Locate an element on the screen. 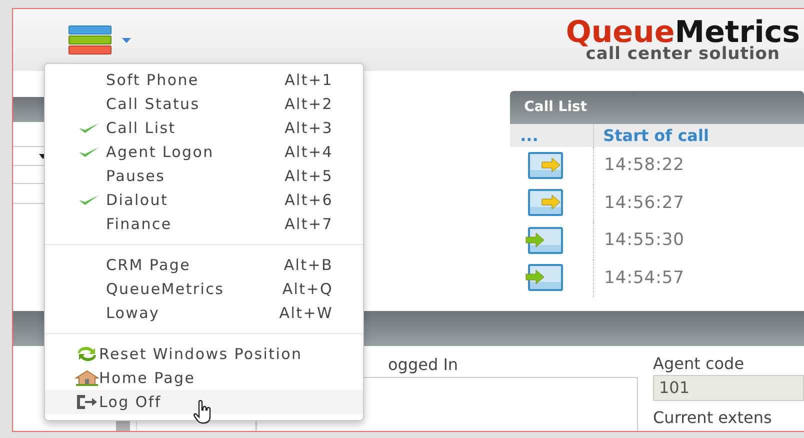  home-icon is located at coordinates (87, 378).